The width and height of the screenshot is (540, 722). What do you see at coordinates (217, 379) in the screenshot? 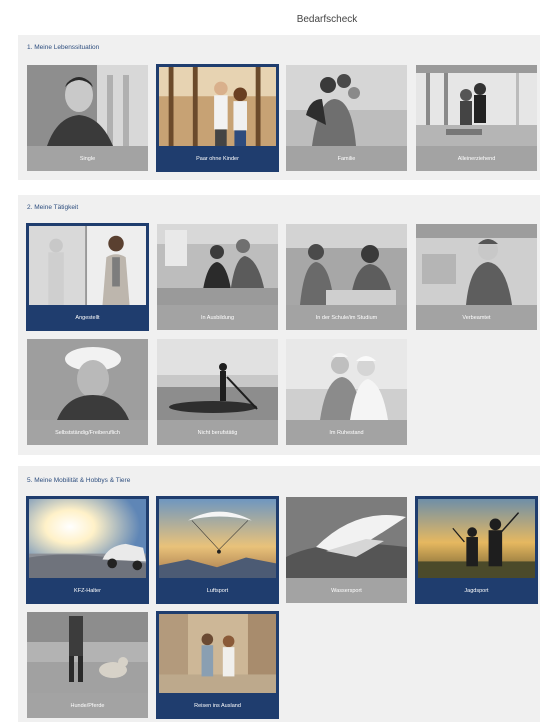
I see `not-working-photo` at bounding box center [217, 379].